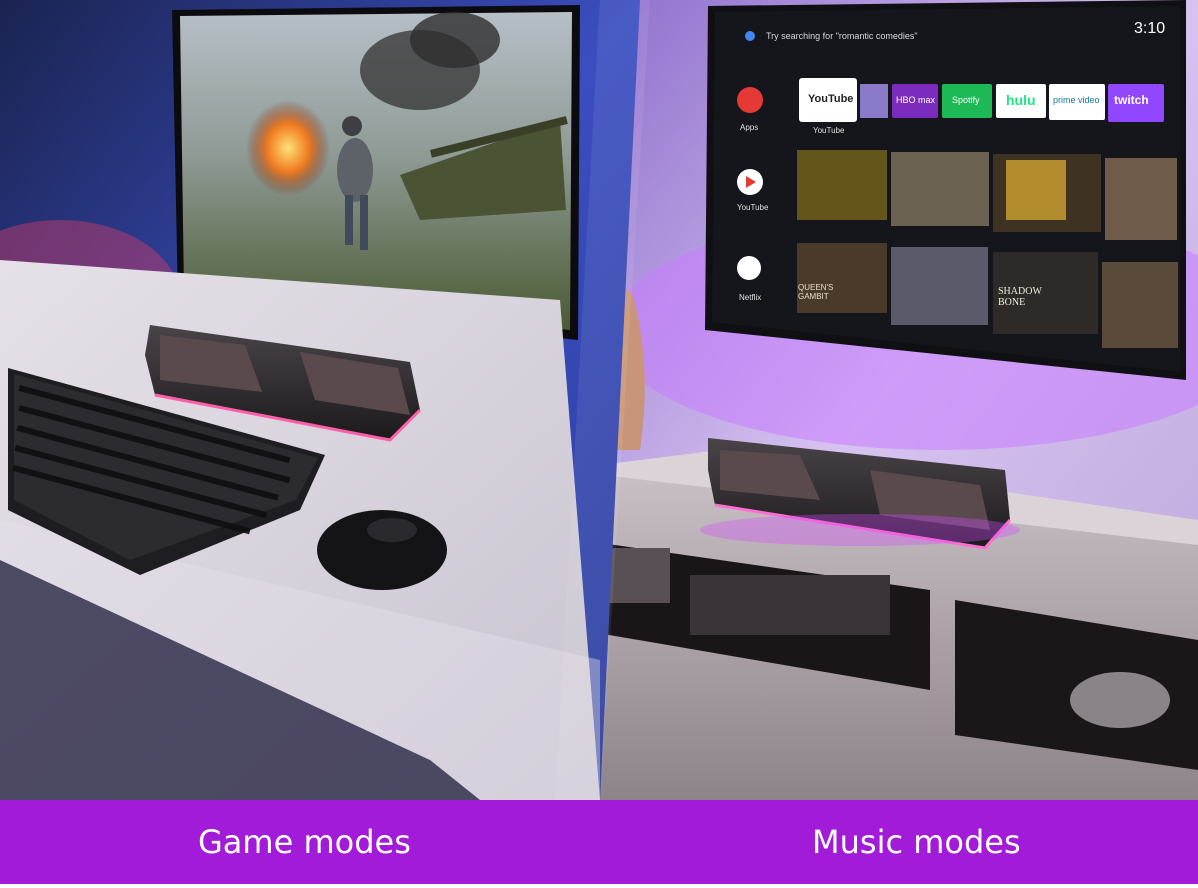 The width and height of the screenshot is (1198, 888). Describe the element at coordinates (1021, 100) in the screenshot. I see `tv-app-hulu: hulu` at that location.